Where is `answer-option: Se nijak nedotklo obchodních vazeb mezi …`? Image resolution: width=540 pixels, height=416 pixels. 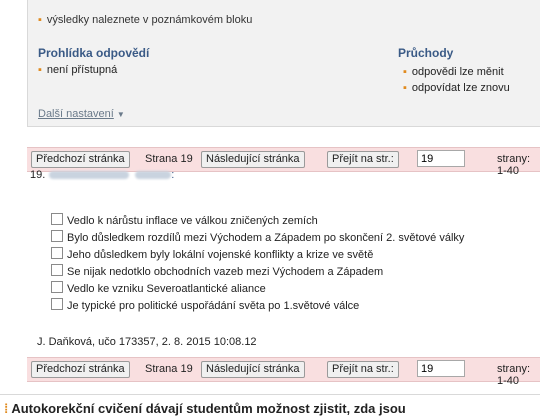 answer-option: Se nijak nedotklo obchodních vazeb mezi … is located at coordinates (257, 271).